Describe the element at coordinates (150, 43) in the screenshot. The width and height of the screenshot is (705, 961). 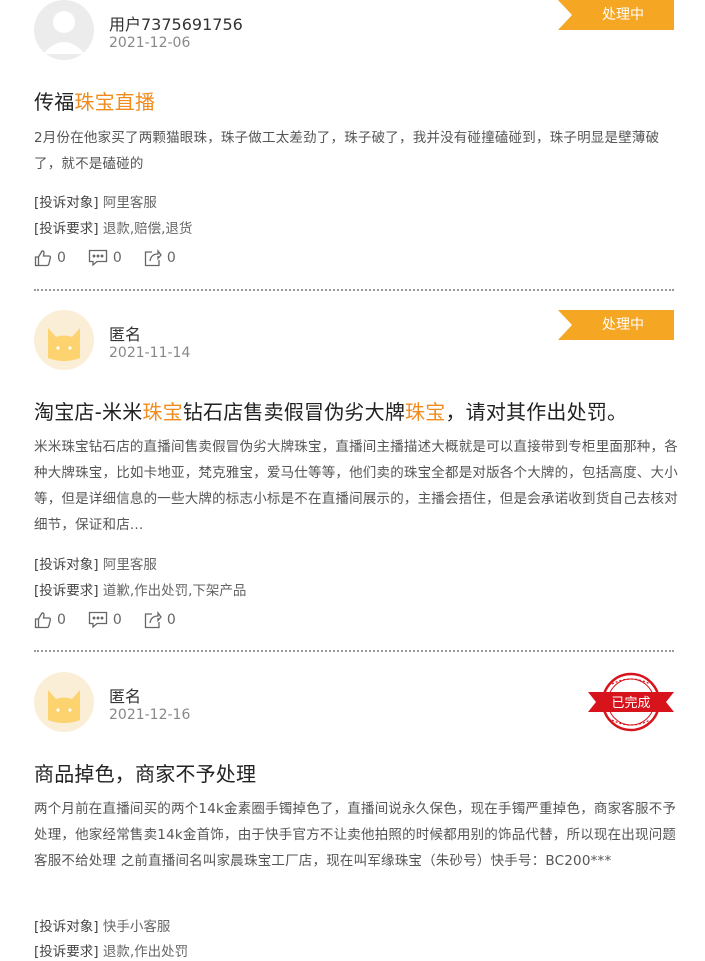
I see `post-date: 2021-12-06` at that location.